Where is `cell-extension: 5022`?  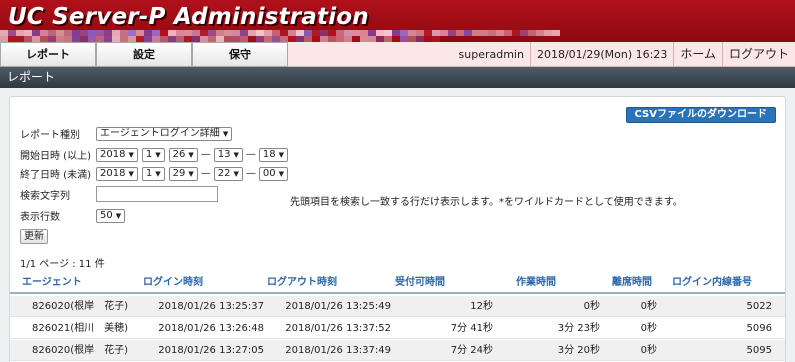 cell-extension: 5022 is located at coordinates (759, 306).